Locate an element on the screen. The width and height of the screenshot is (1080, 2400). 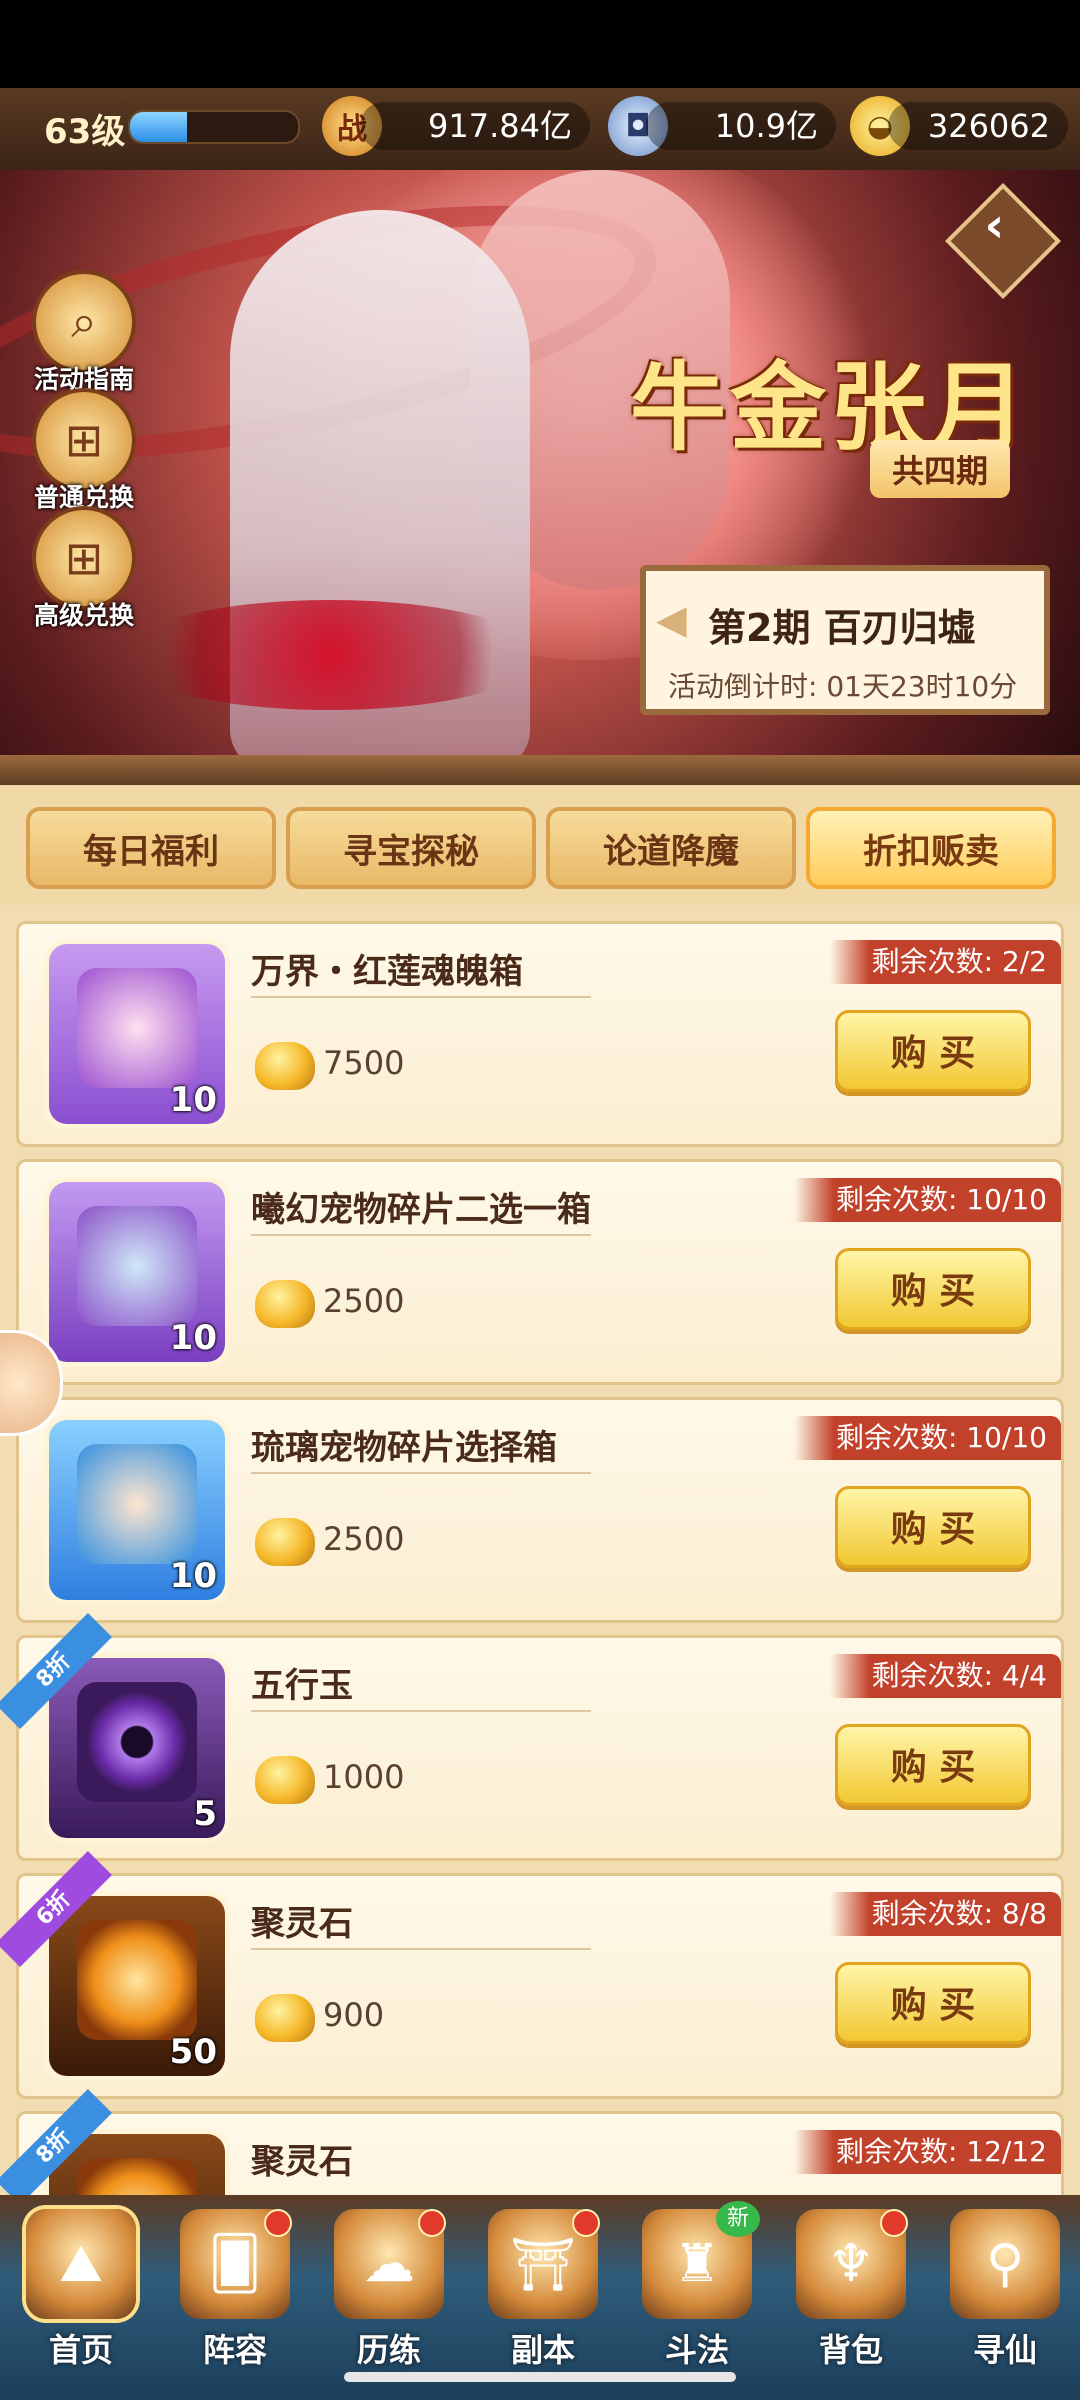
back-button: ‹ is located at coordinates (1003, 241).